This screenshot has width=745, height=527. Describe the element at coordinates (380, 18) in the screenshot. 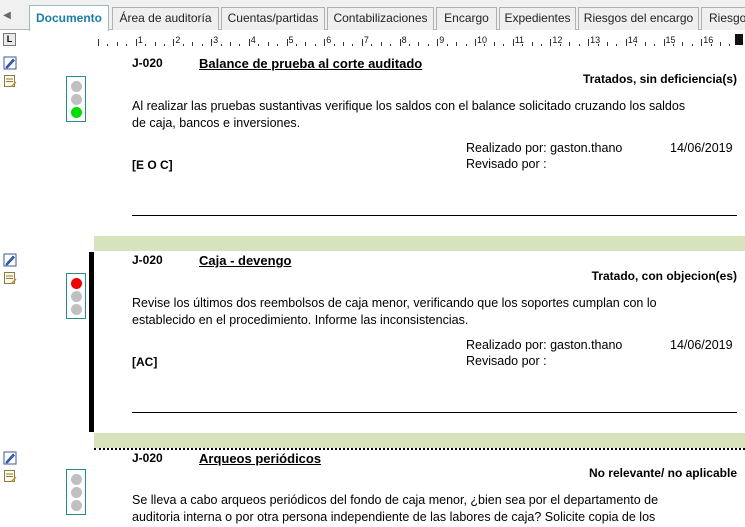

I see `tab-contabilizaciones: Contabilizaciones` at that location.